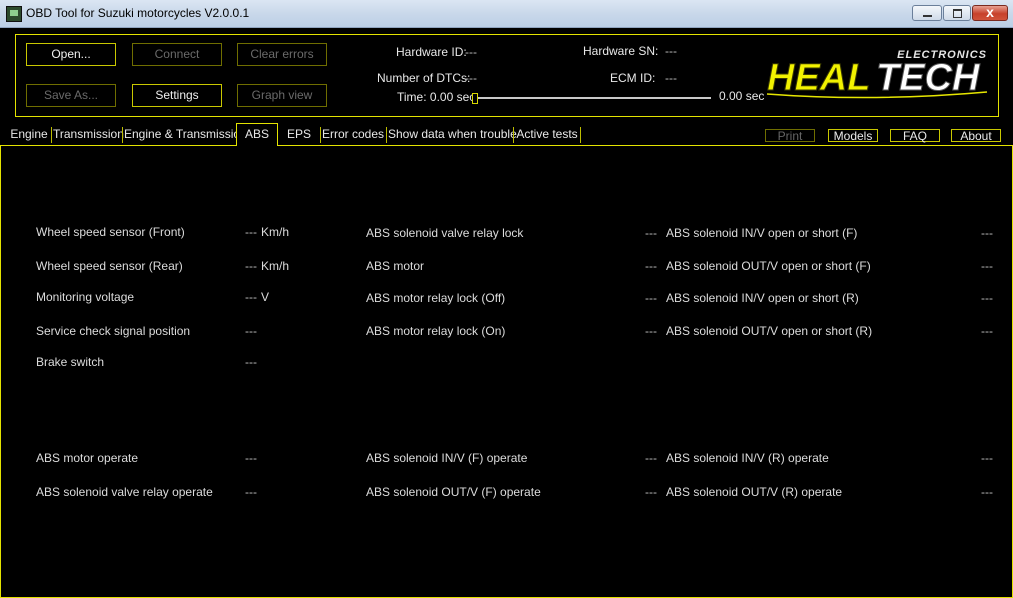 The image size is (1013, 598). I want to click on close-icon: x, so click(990, 12).